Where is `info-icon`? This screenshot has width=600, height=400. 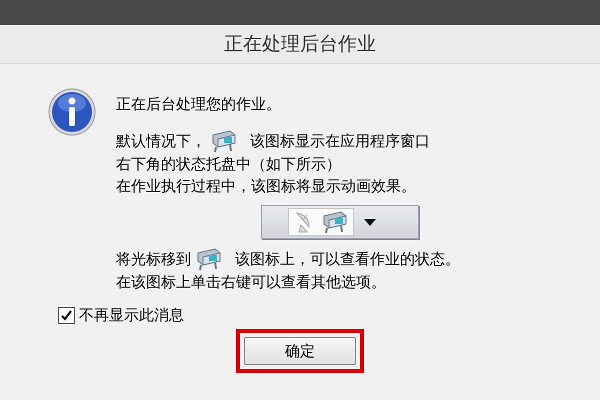
info-icon is located at coordinates (72, 112).